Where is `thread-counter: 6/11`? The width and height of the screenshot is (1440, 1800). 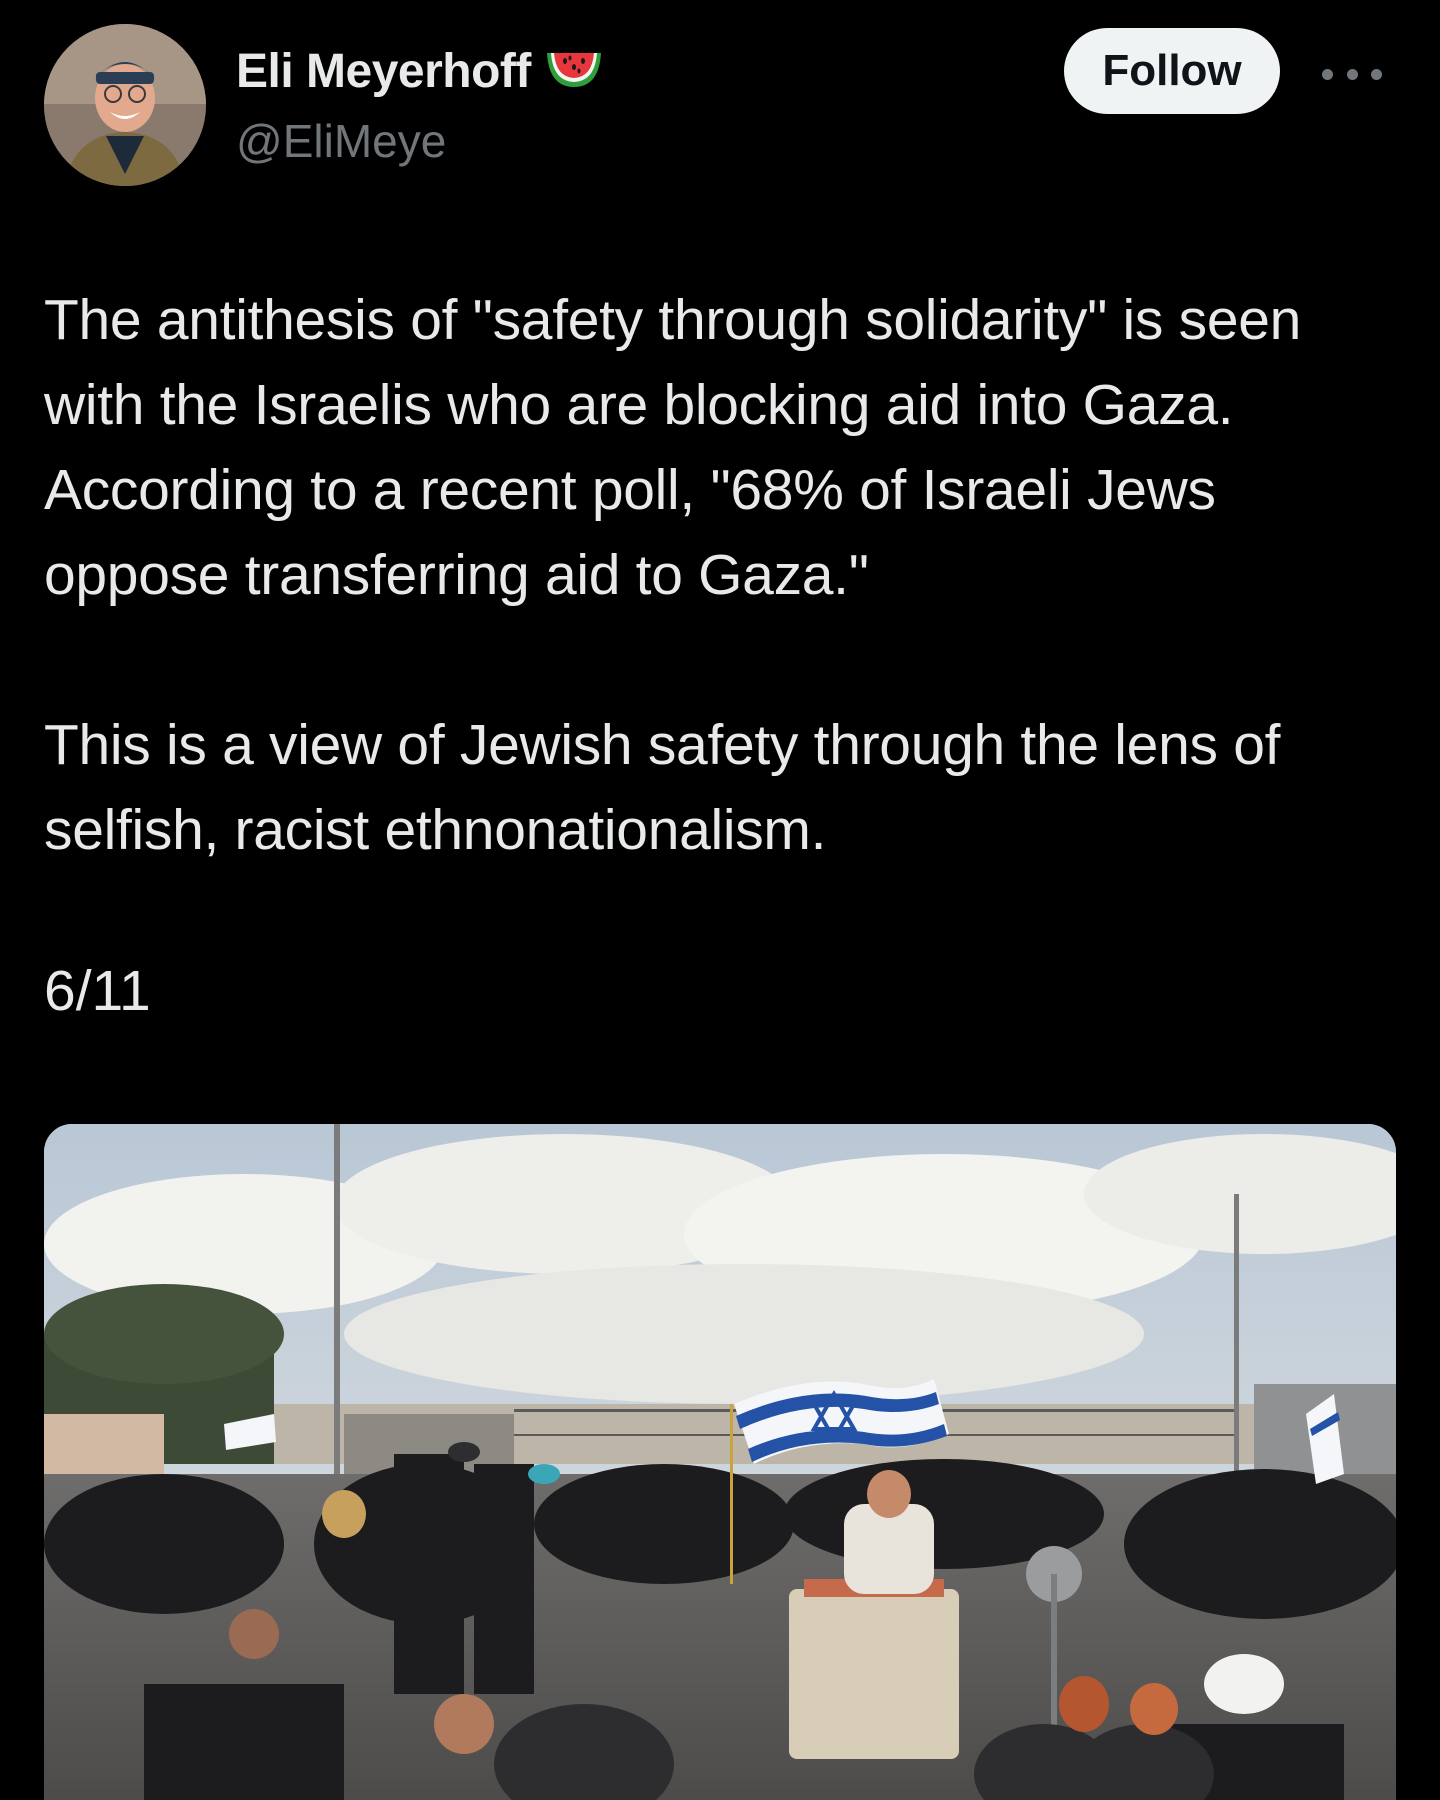
thread-counter: 6/11 is located at coordinates (97, 991).